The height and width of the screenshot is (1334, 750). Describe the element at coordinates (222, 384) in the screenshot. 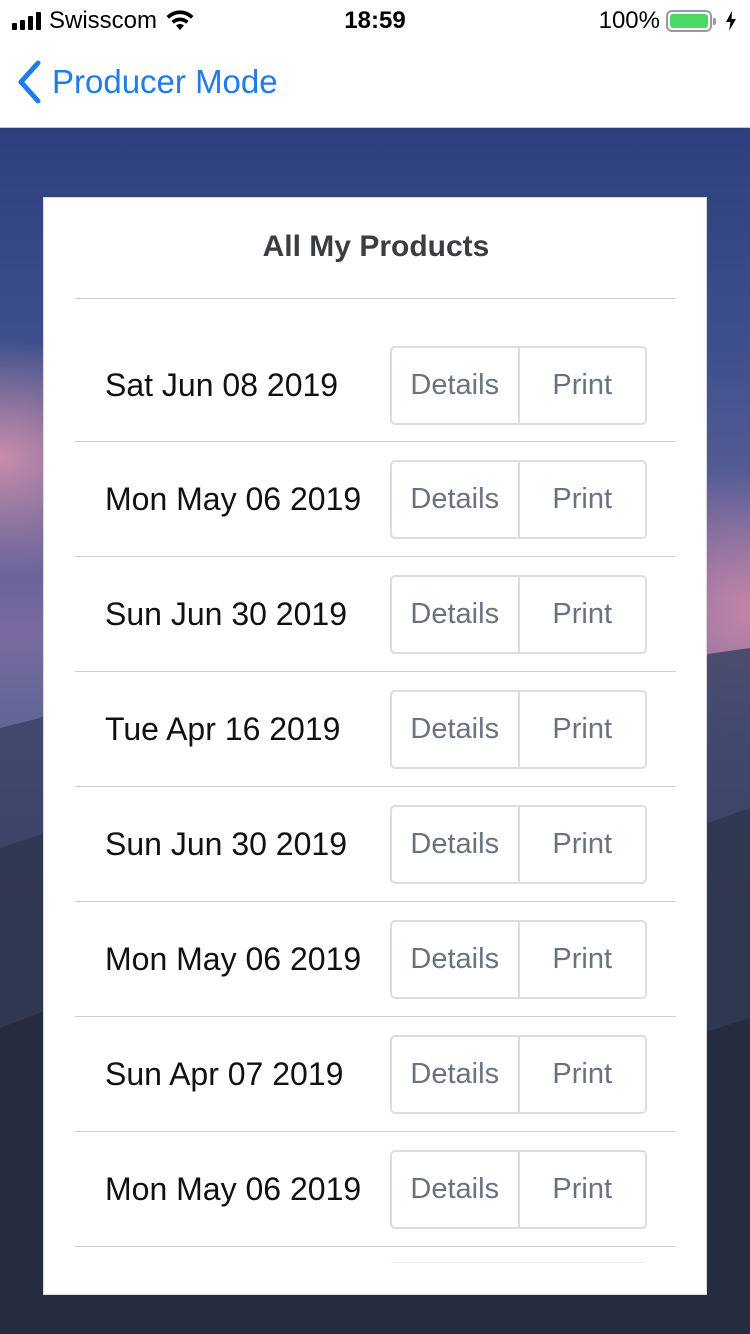

I see `product-date: Sat Jun 08 2019` at that location.